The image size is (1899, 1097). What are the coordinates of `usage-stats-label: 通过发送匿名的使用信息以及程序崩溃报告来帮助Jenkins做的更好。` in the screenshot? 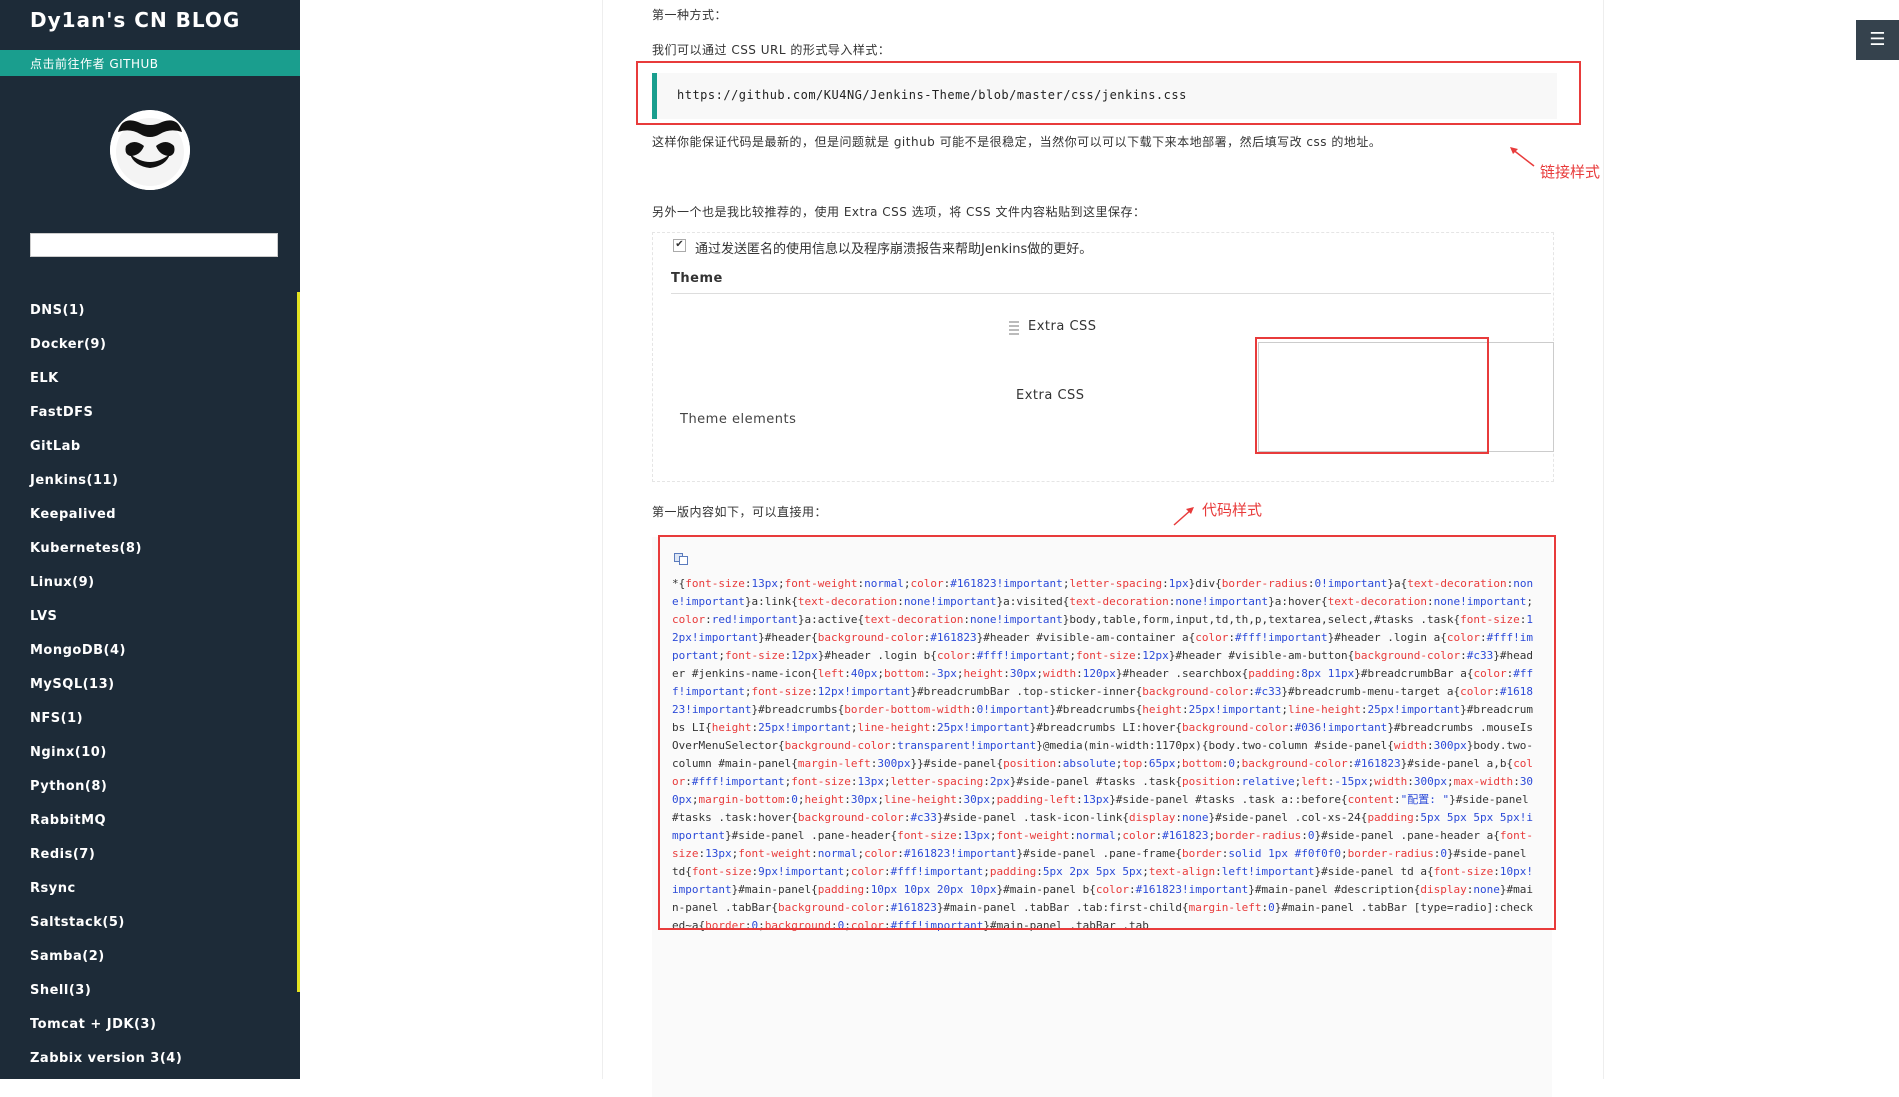 It's located at (894, 249).